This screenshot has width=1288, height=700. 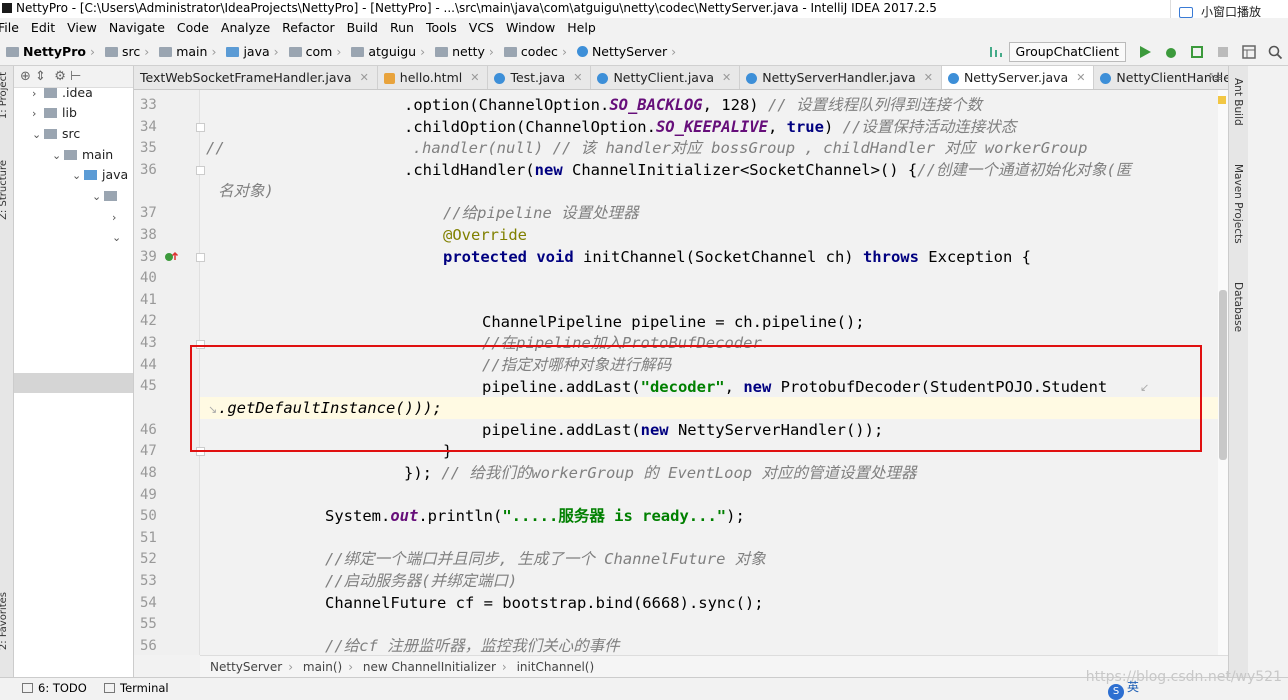 What do you see at coordinates (584, 28) in the screenshot?
I see `menu-help: Help` at bounding box center [584, 28].